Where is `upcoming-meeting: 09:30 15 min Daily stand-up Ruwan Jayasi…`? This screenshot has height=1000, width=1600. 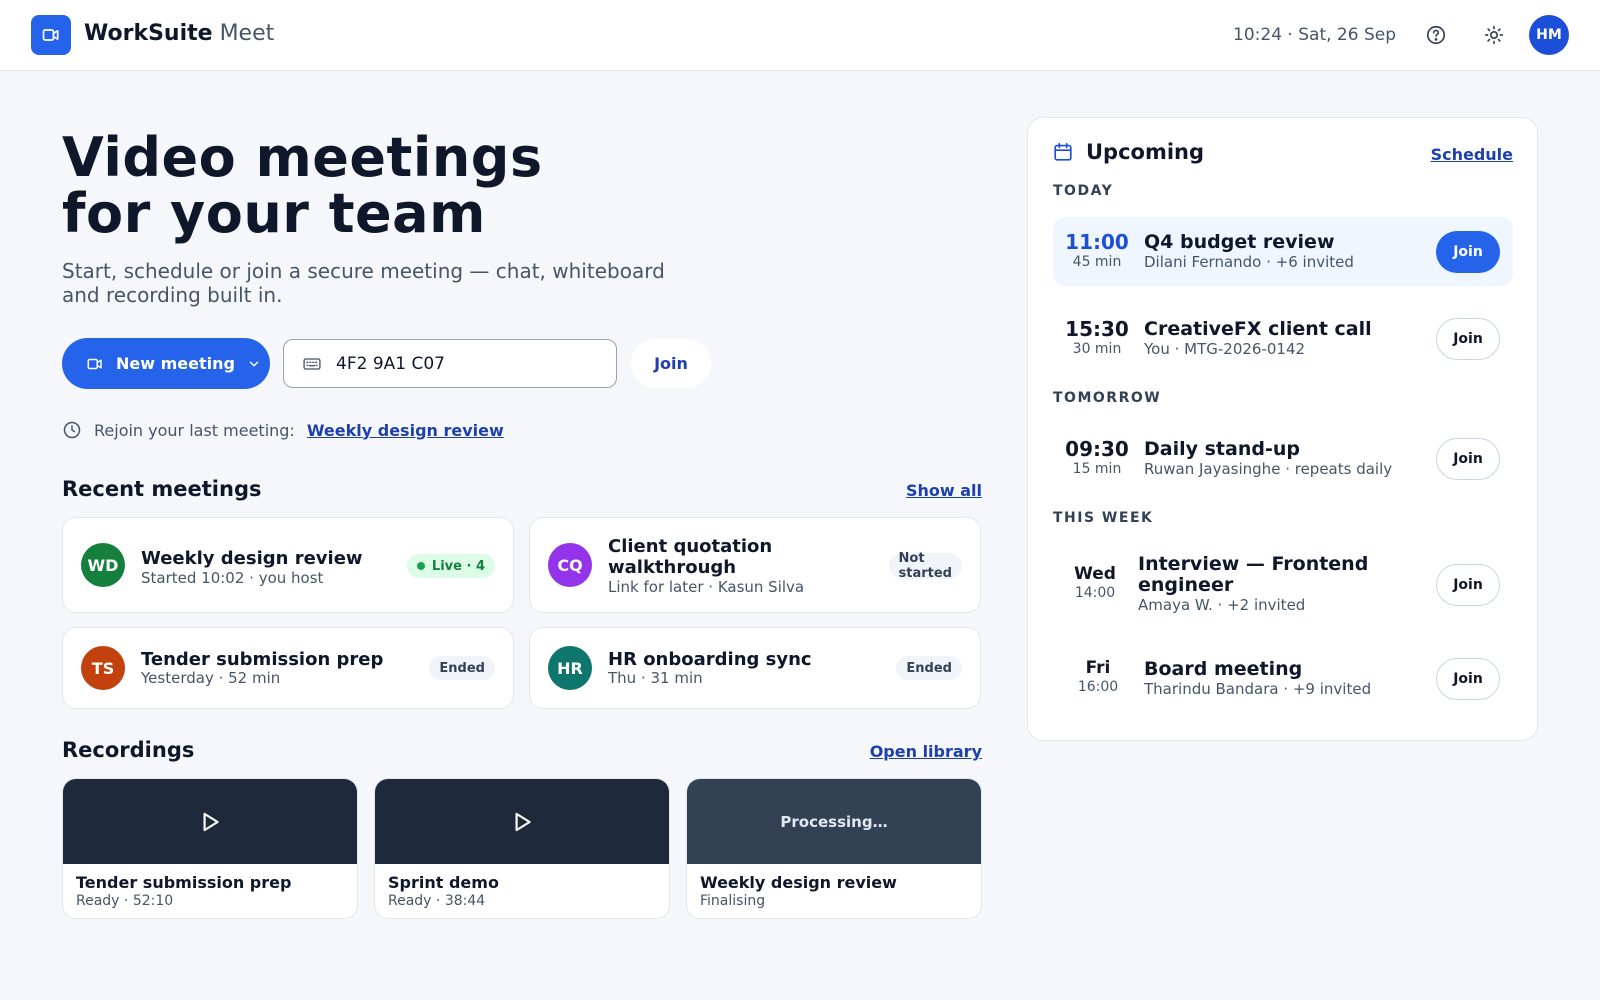
upcoming-meeting: 09:30 15 min Daily stand-up Ruwan Jayasi… is located at coordinates (1283, 458).